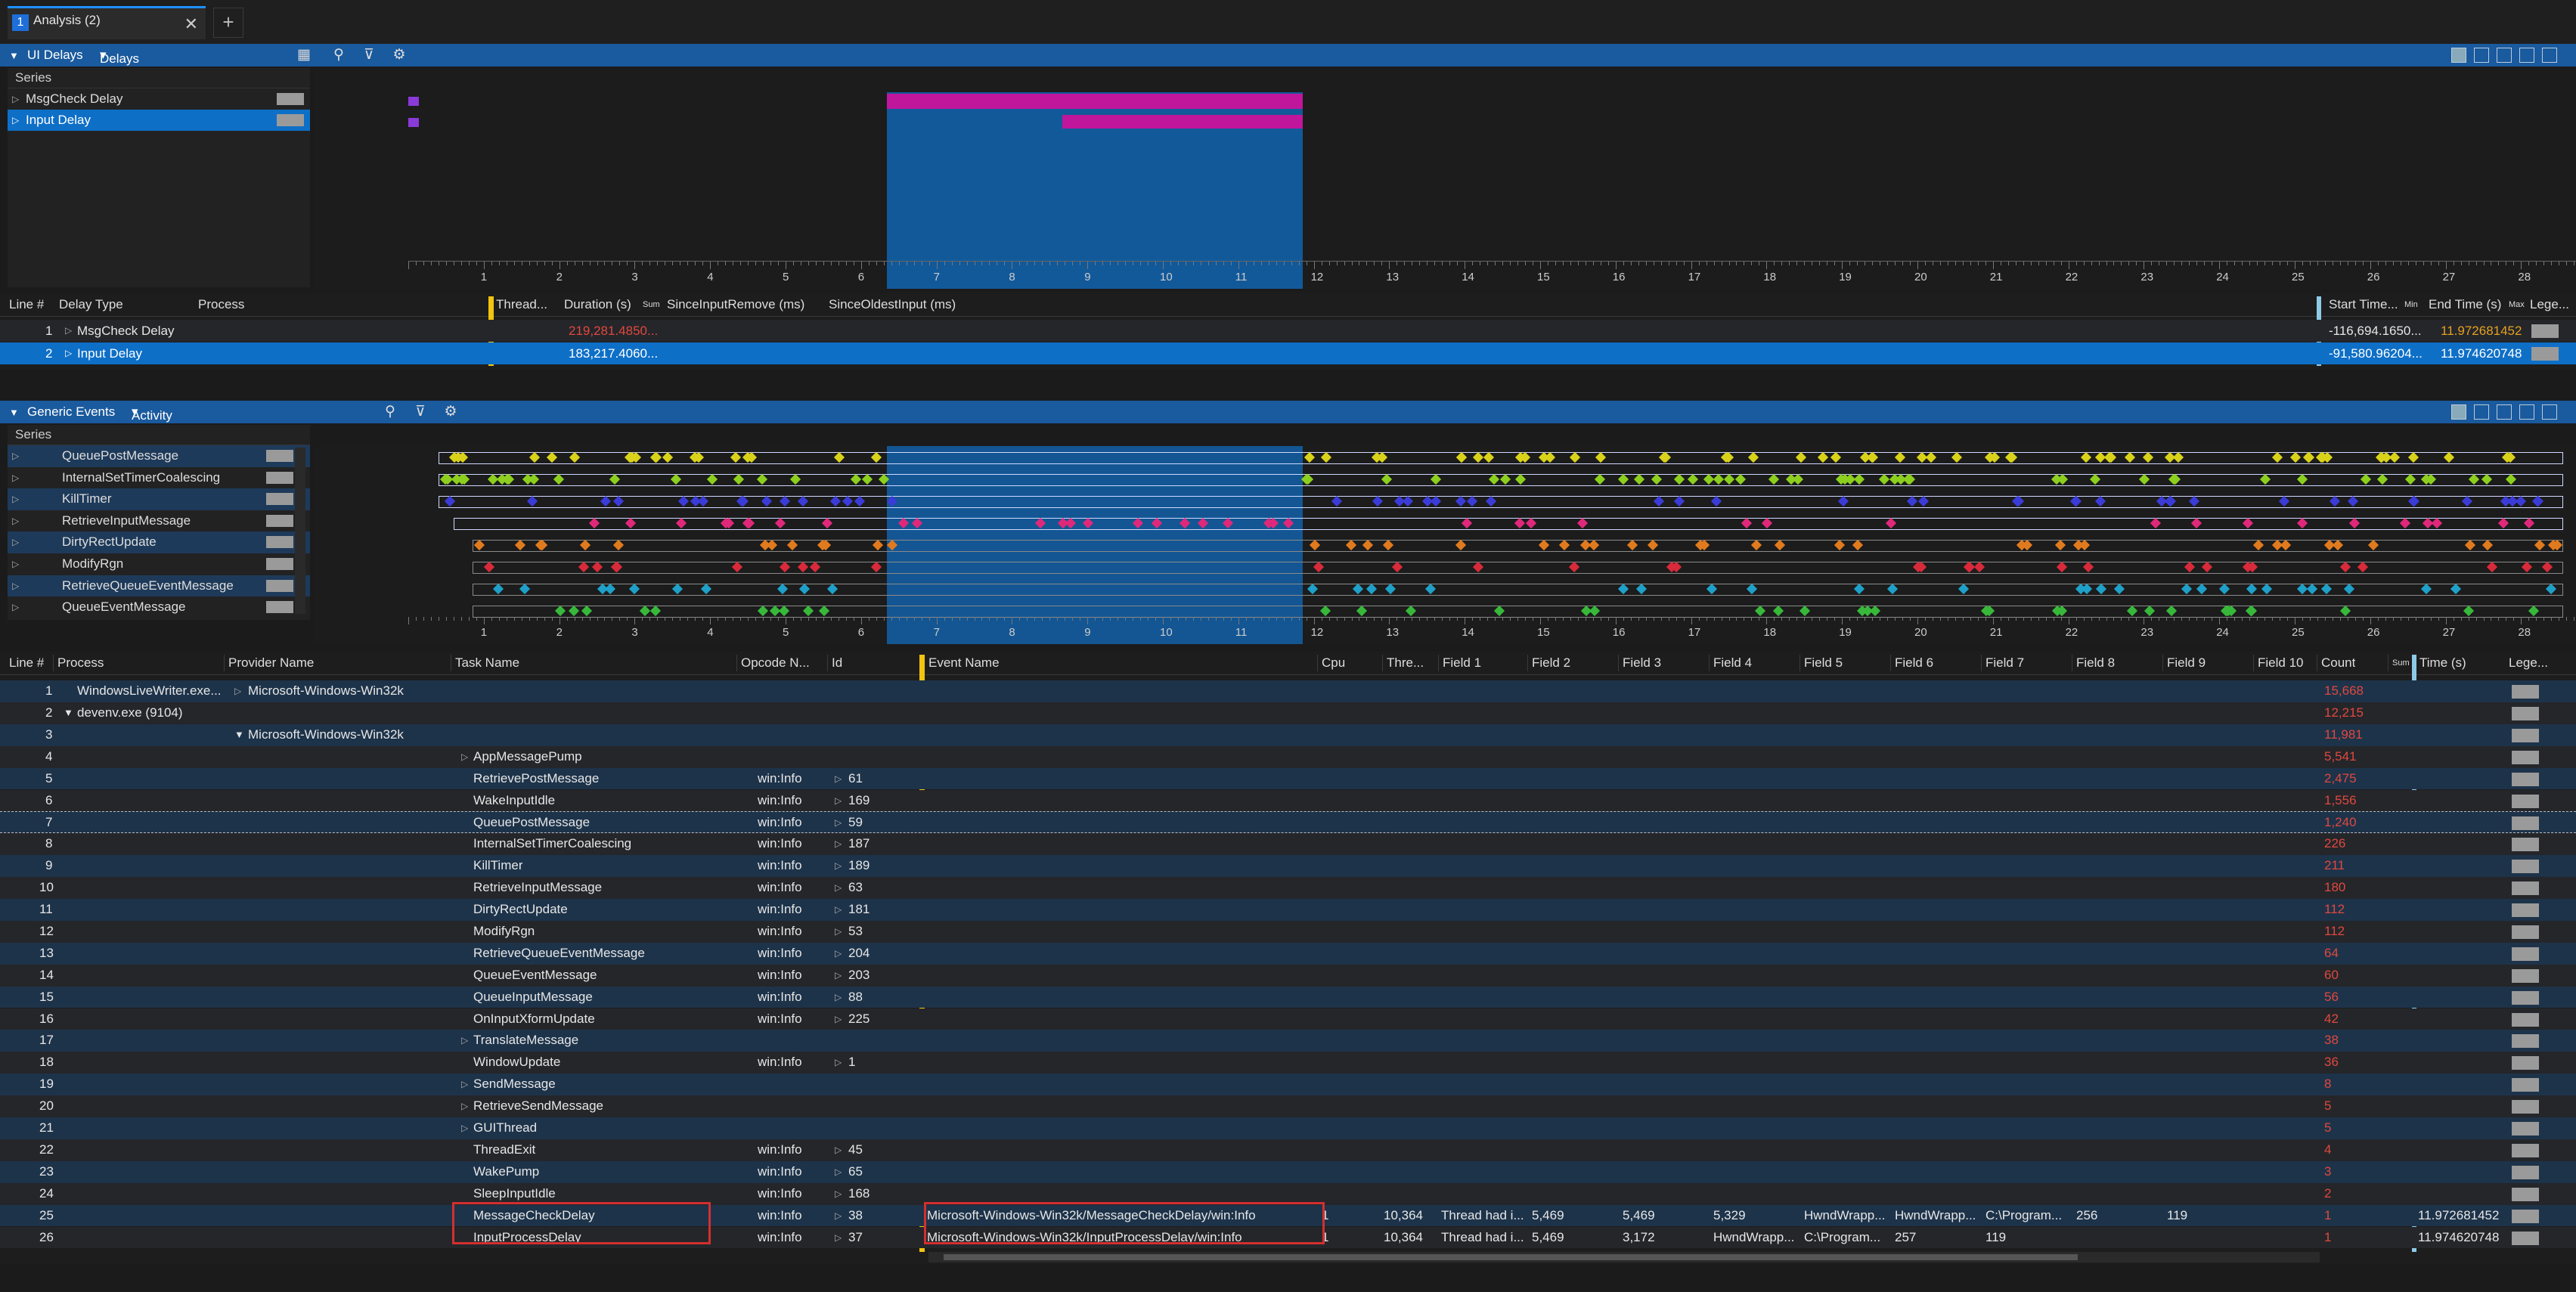 The width and height of the screenshot is (2576, 1292). I want to click on series-item-queuepostmessage: ▷ QueuePostMessage, so click(159, 456).